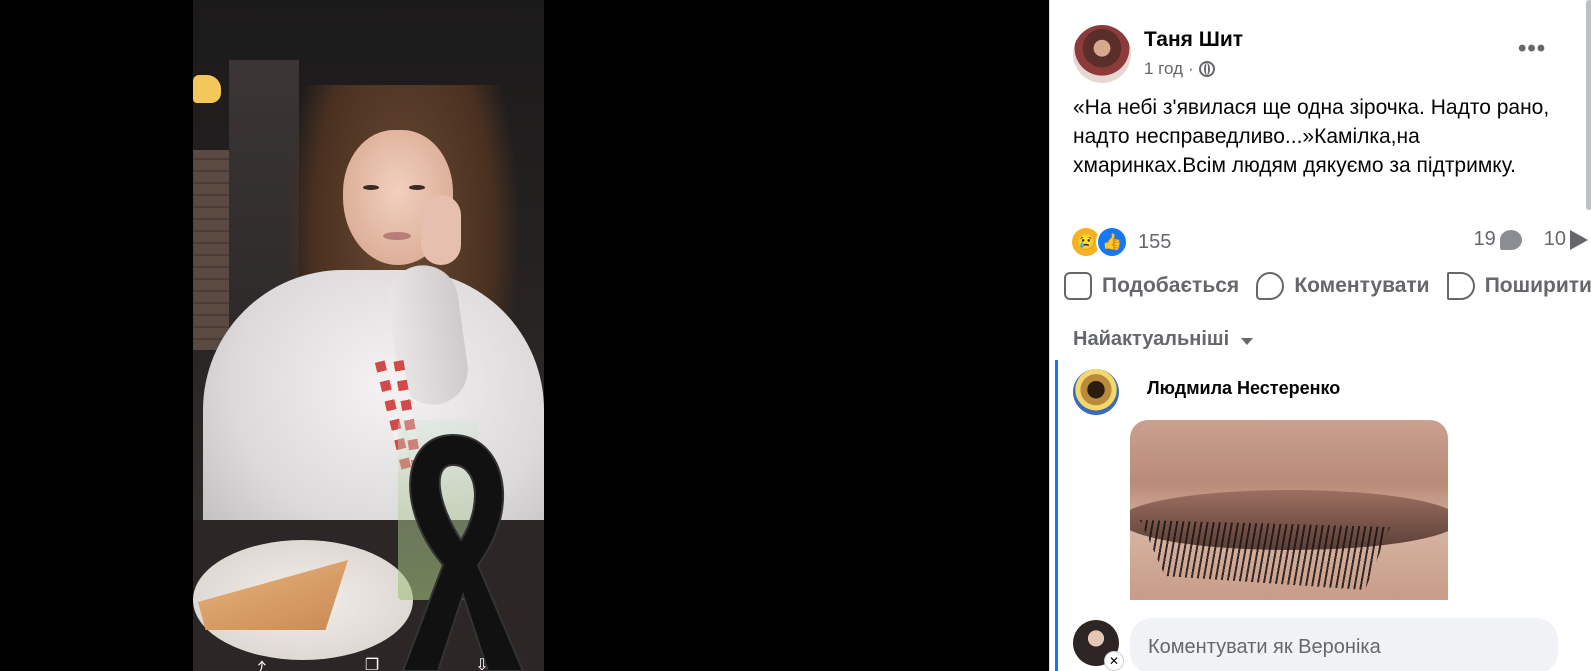  What do you see at coordinates (1484, 239) in the screenshot?
I see `comment-count: 19` at bounding box center [1484, 239].